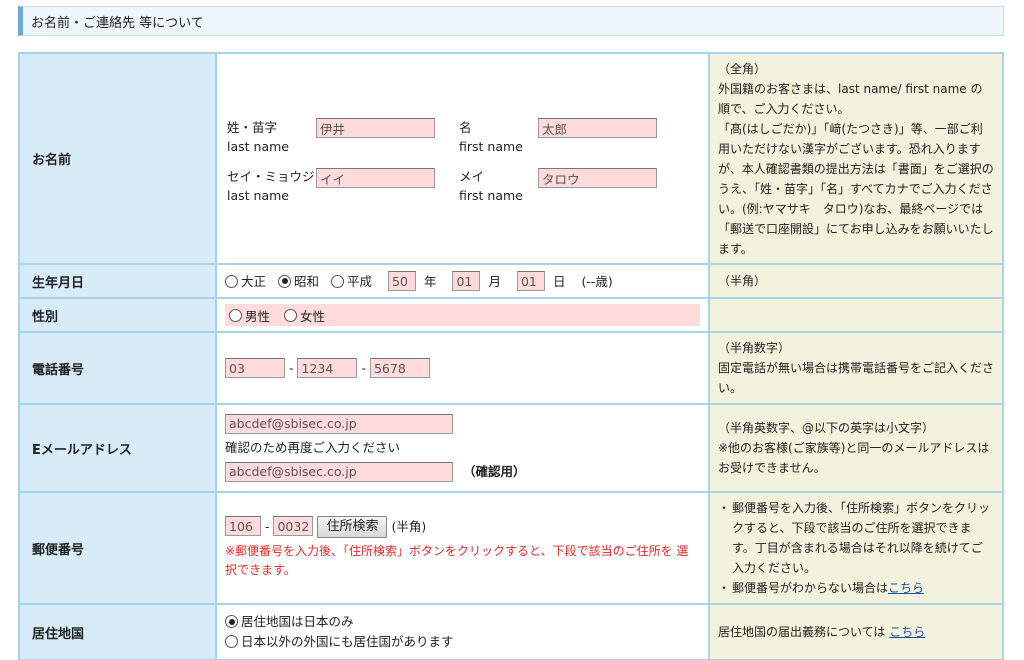 Image resolution: width=1024 pixels, height=660 pixels. I want to click on gender-female-radio, so click(291, 315).